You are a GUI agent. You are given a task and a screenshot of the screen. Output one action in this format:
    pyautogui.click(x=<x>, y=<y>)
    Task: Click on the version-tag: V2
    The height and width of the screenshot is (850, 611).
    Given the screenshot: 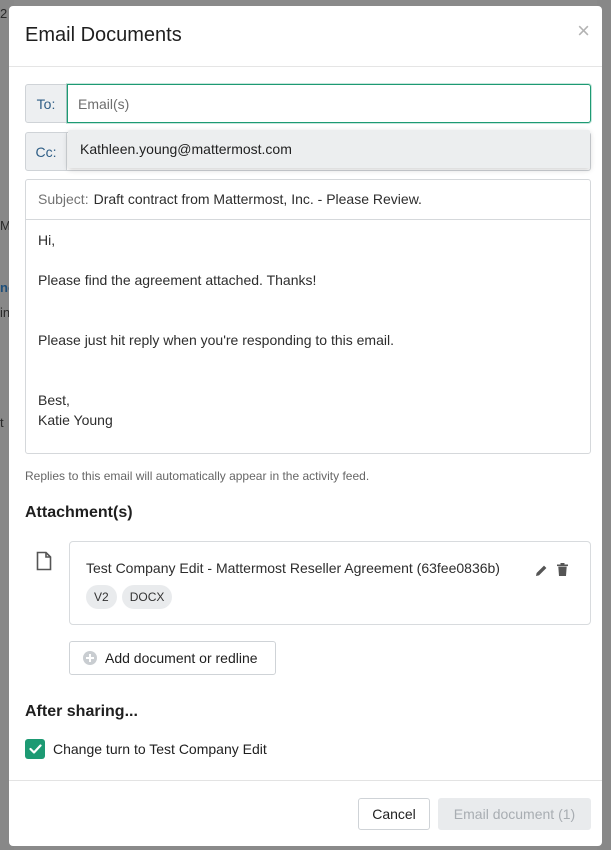 What is the action you would take?
    pyautogui.click(x=101, y=597)
    